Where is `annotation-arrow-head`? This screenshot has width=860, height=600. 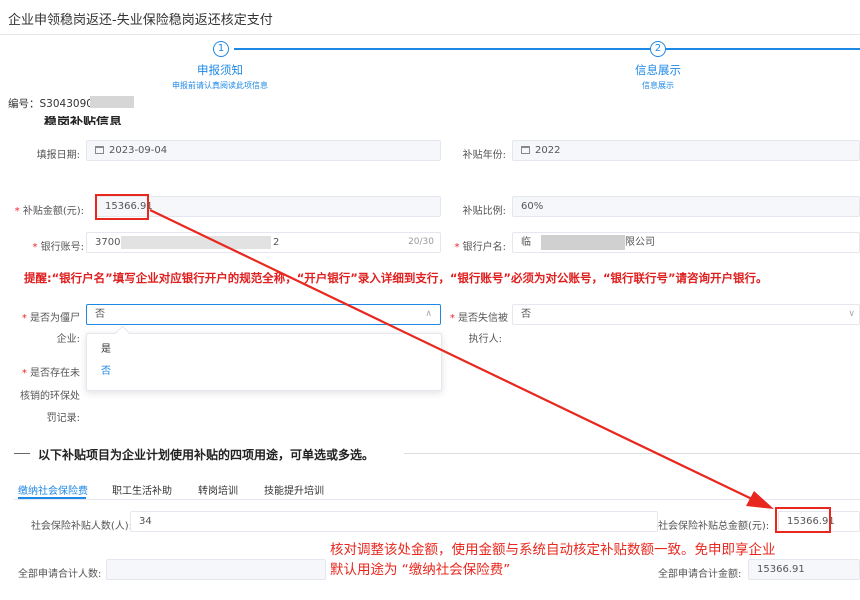 annotation-arrow-head is located at coordinates (760, 500).